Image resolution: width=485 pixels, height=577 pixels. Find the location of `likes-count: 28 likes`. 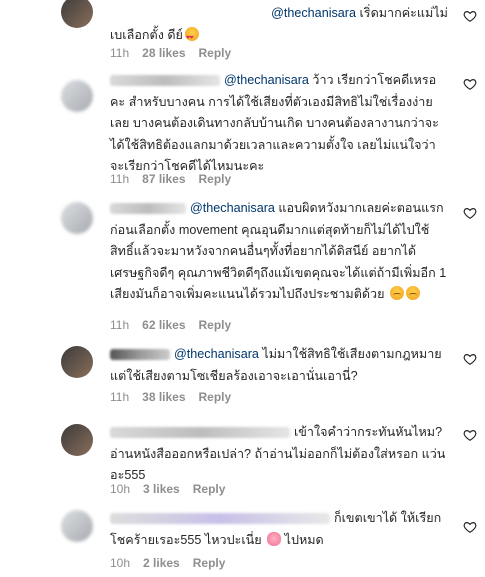

likes-count: 28 likes is located at coordinates (163, 53).